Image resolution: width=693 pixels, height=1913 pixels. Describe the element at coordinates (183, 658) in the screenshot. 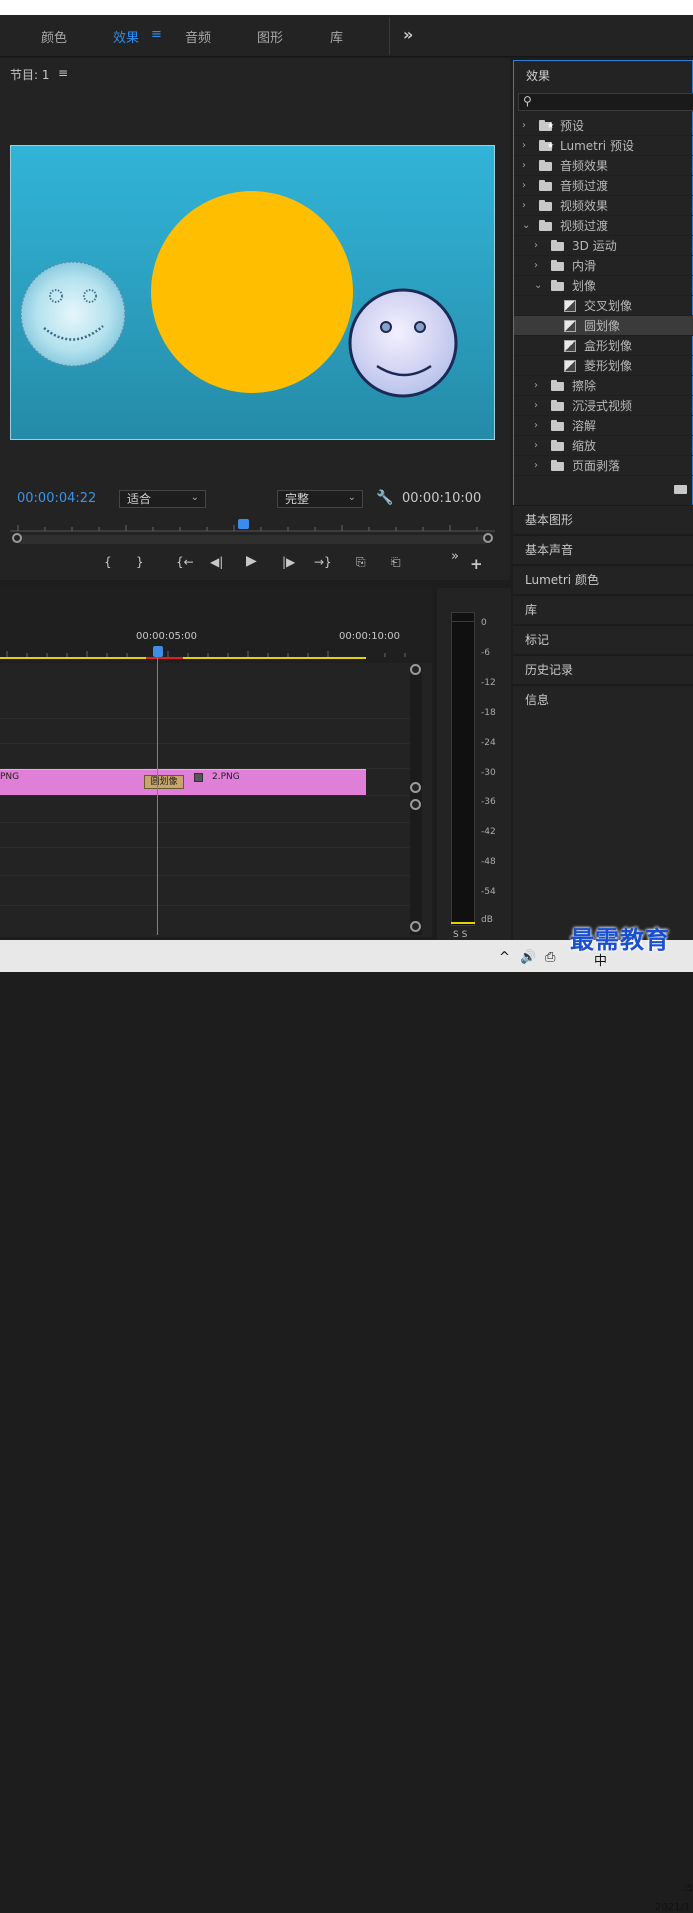

I see `work-area-bar` at that location.